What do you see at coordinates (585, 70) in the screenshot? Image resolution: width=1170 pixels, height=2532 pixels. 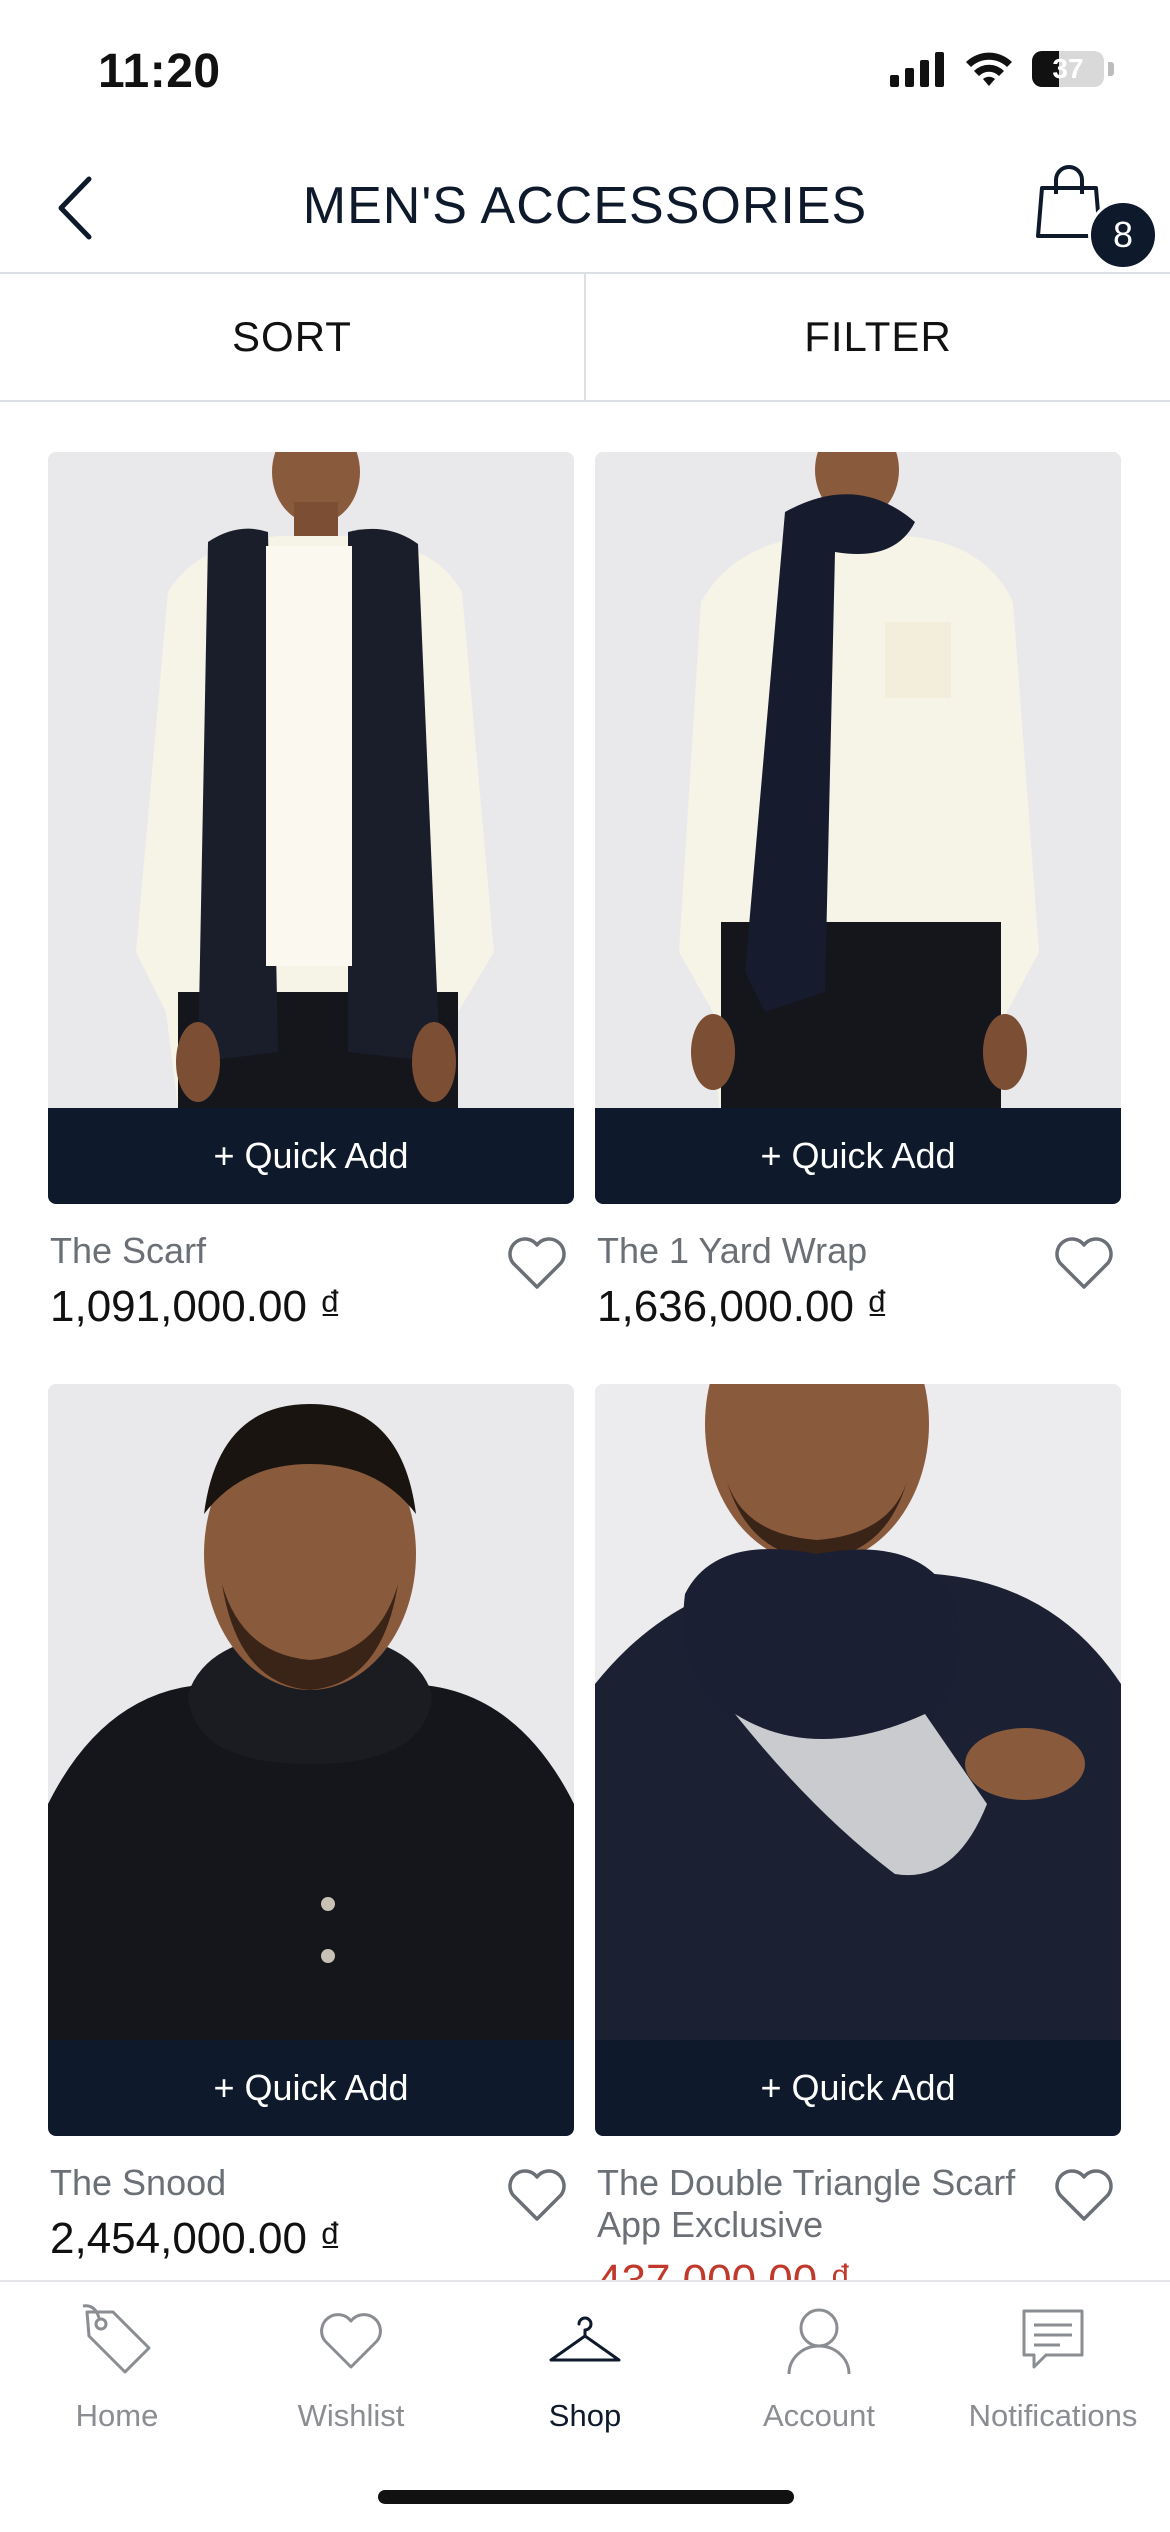 I see `status-bar: 11:20 37` at bounding box center [585, 70].